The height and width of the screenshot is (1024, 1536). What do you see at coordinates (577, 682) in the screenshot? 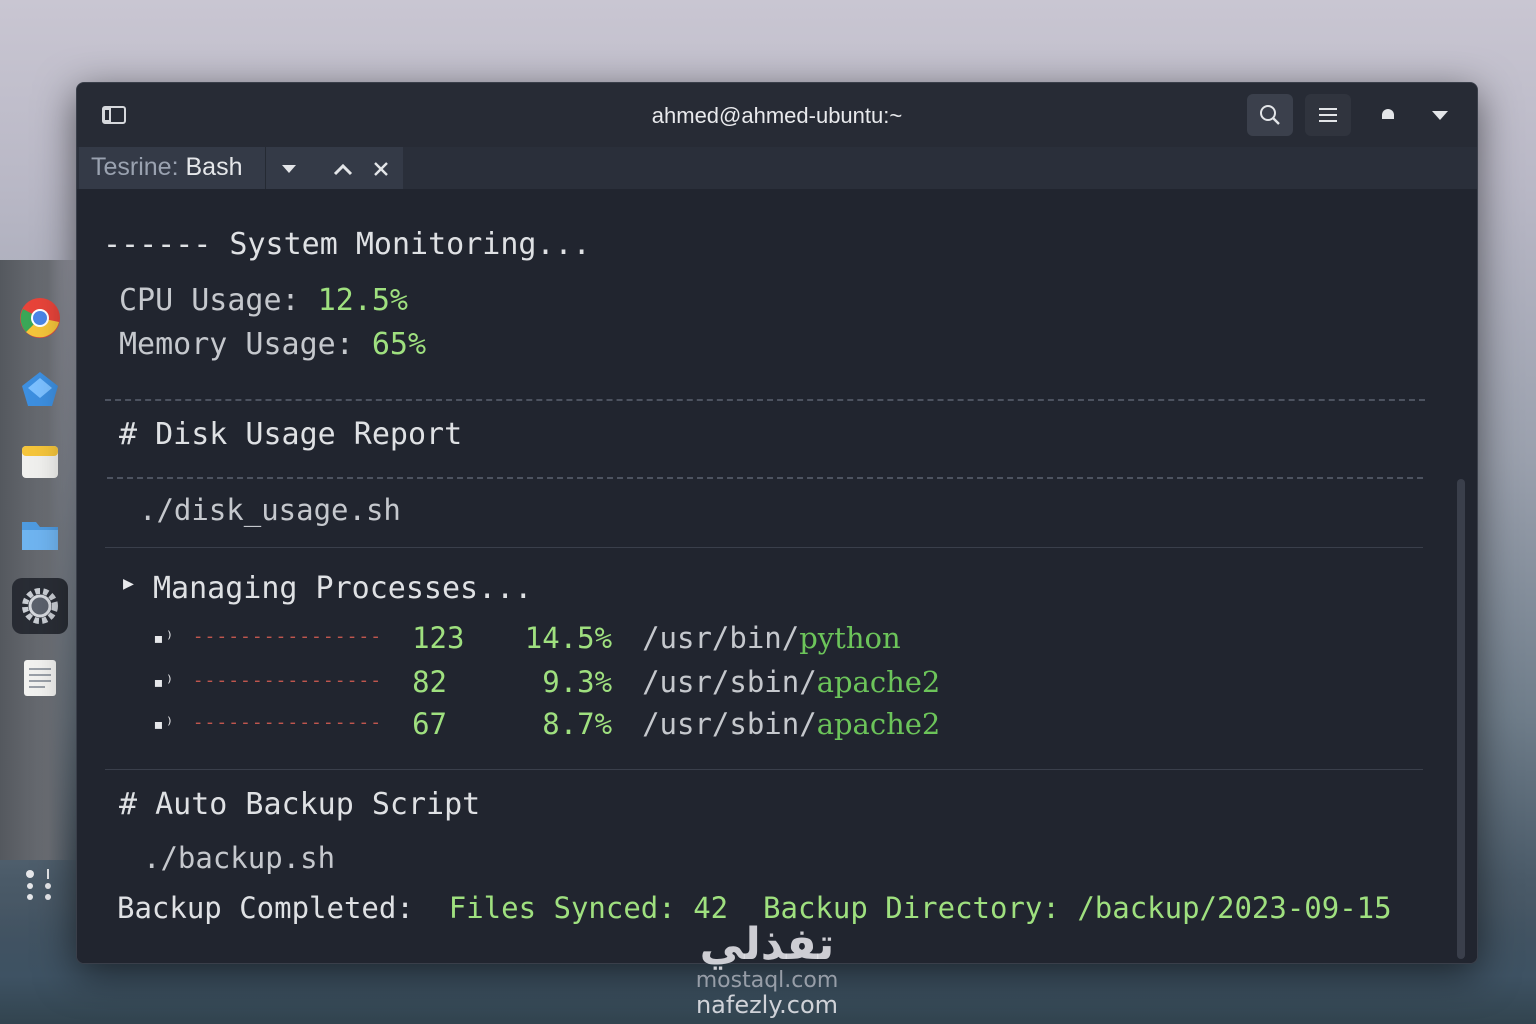
I see `process-cpu: 9.3%` at bounding box center [577, 682].